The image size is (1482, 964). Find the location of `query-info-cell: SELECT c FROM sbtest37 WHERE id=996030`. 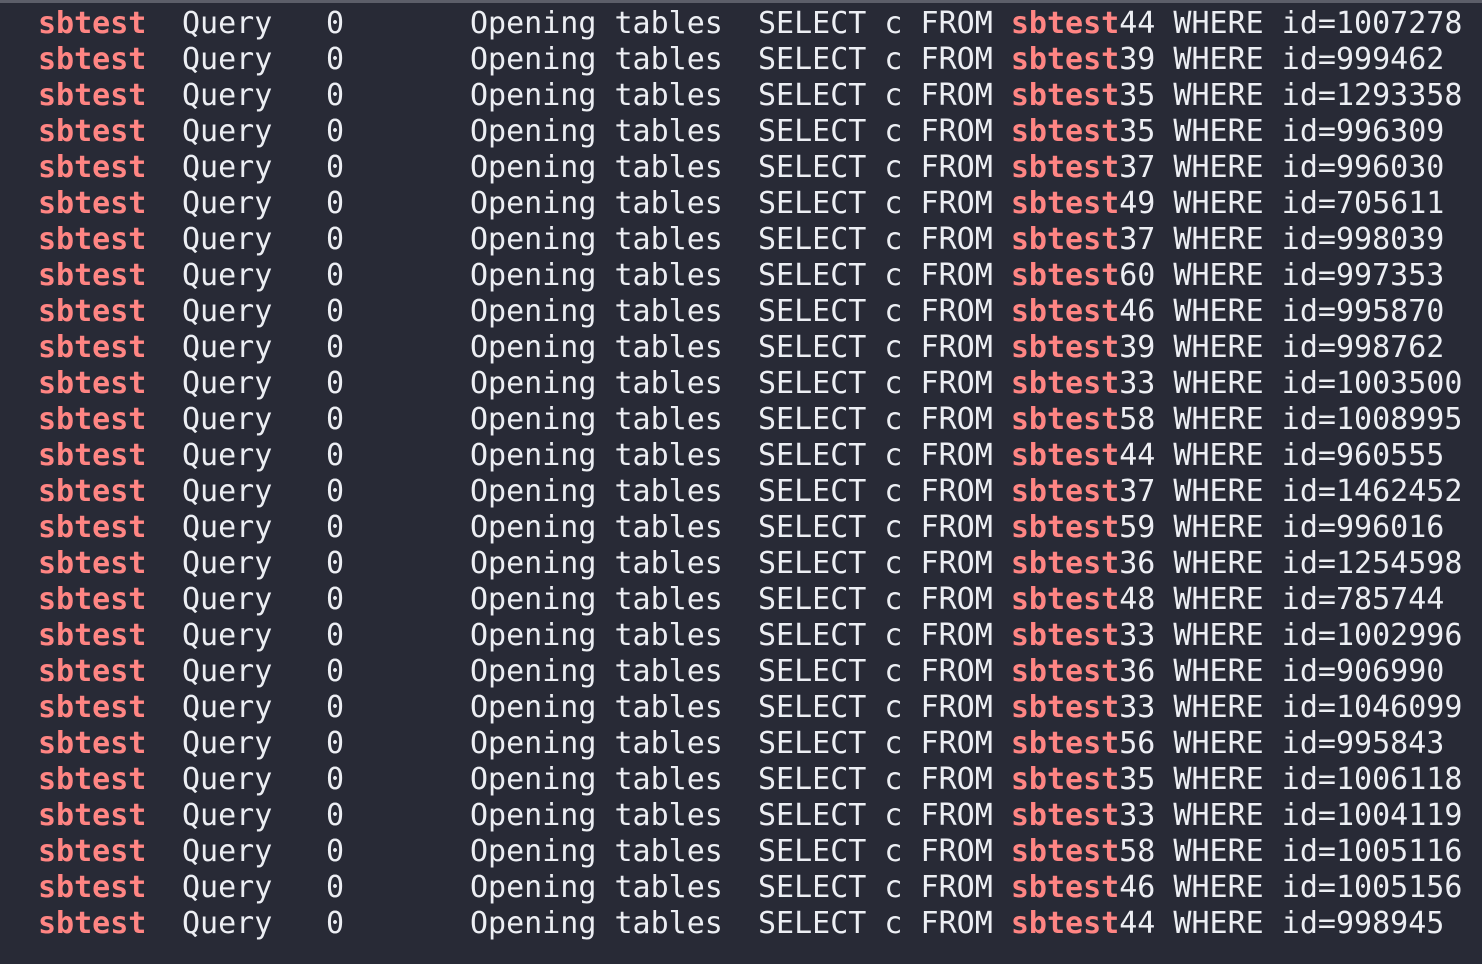

query-info-cell: SELECT c FROM sbtest37 WHERE id=996030 is located at coordinates (1101, 168).